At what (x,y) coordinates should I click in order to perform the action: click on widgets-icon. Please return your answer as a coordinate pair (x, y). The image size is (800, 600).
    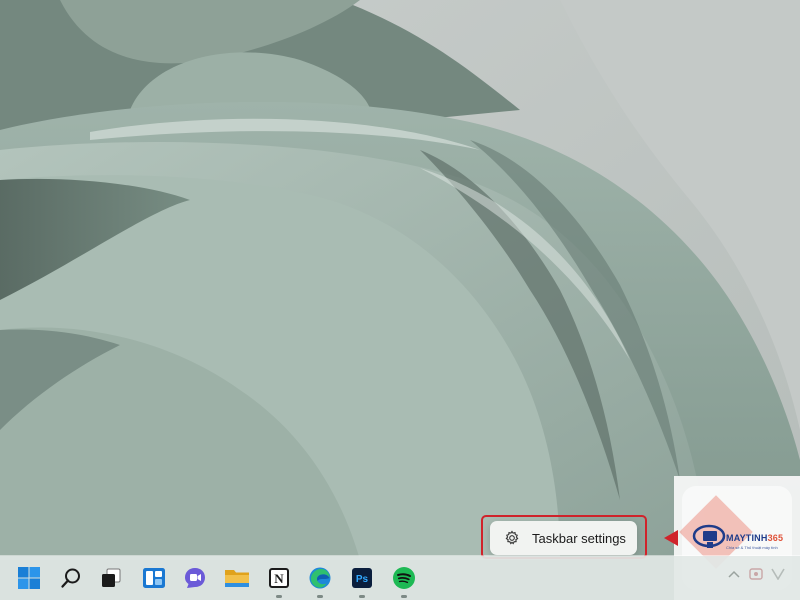
    Looking at the image, I should click on (154, 578).